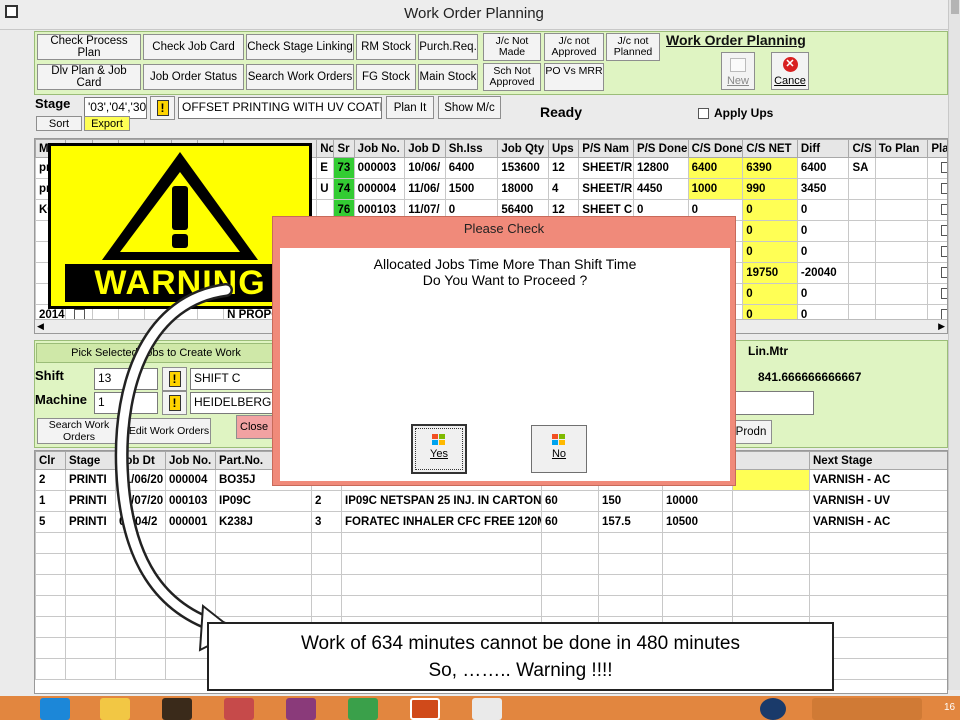 The height and width of the screenshot is (720, 960). What do you see at coordinates (950, 707) in the screenshot?
I see `clock-text: 16` at bounding box center [950, 707].